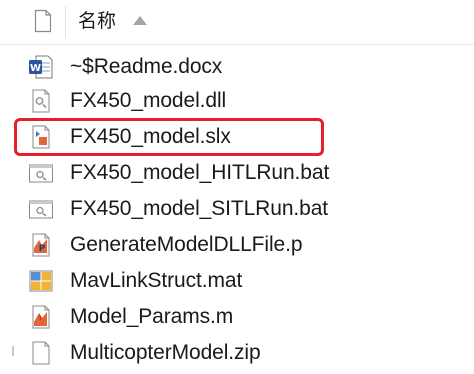 Image resolution: width=474 pixels, height=374 pixels. Describe the element at coordinates (13, 351) in the screenshot. I see `scroll-edge-mark` at that location.